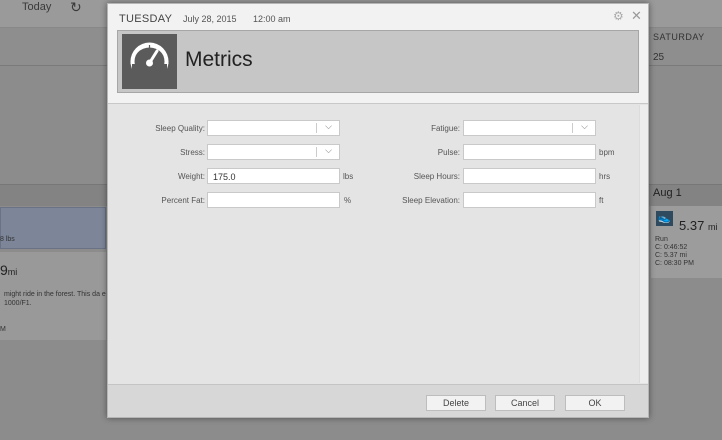  Describe the element at coordinates (618, 16) in the screenshot. I see `gear-icon: ⚙` at that location.